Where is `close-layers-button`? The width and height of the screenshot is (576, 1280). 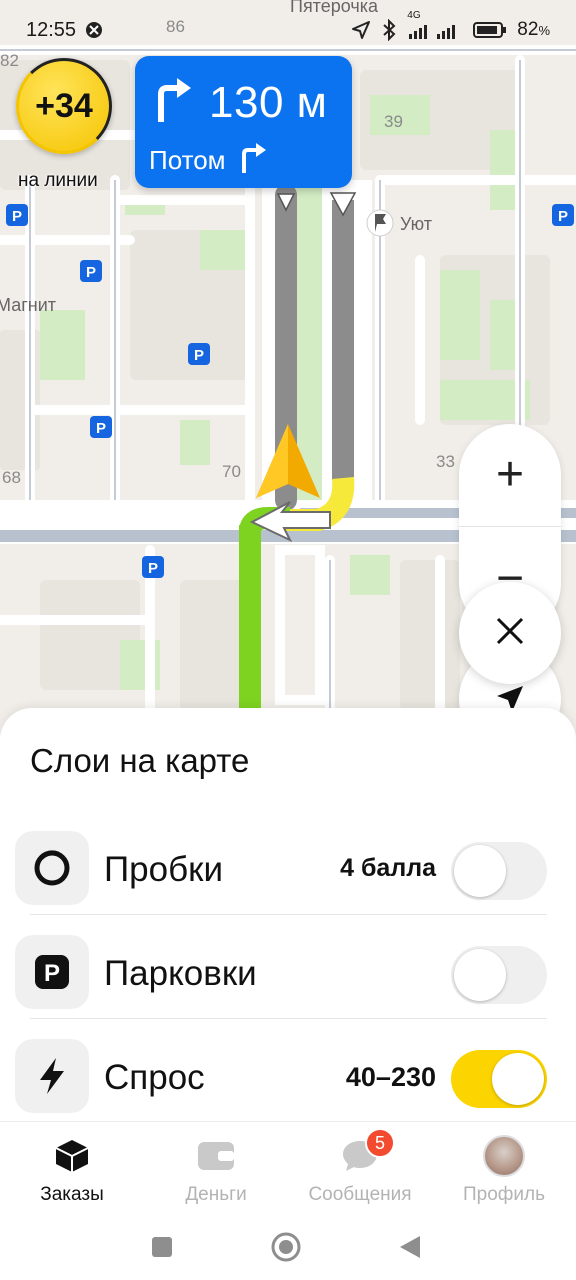 close-layers-button is located at coordinates (510, 633).